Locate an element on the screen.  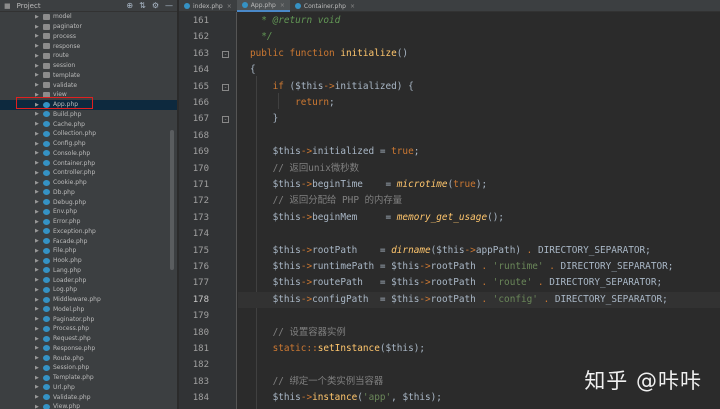
code-line: $this->beginMem = memory_get_usage(); is located at coordinates (479, 218).